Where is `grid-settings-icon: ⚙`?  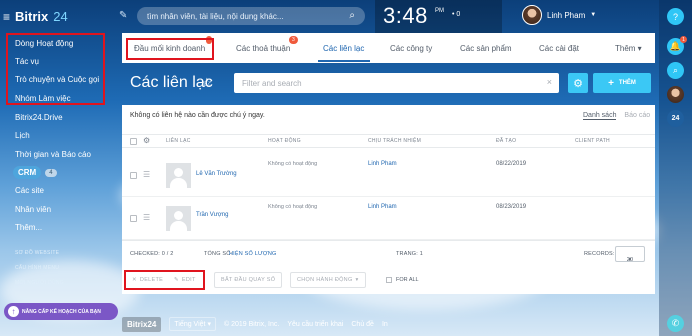
grid-settings-icon: ⚙ is located at coordinates (146, 140).